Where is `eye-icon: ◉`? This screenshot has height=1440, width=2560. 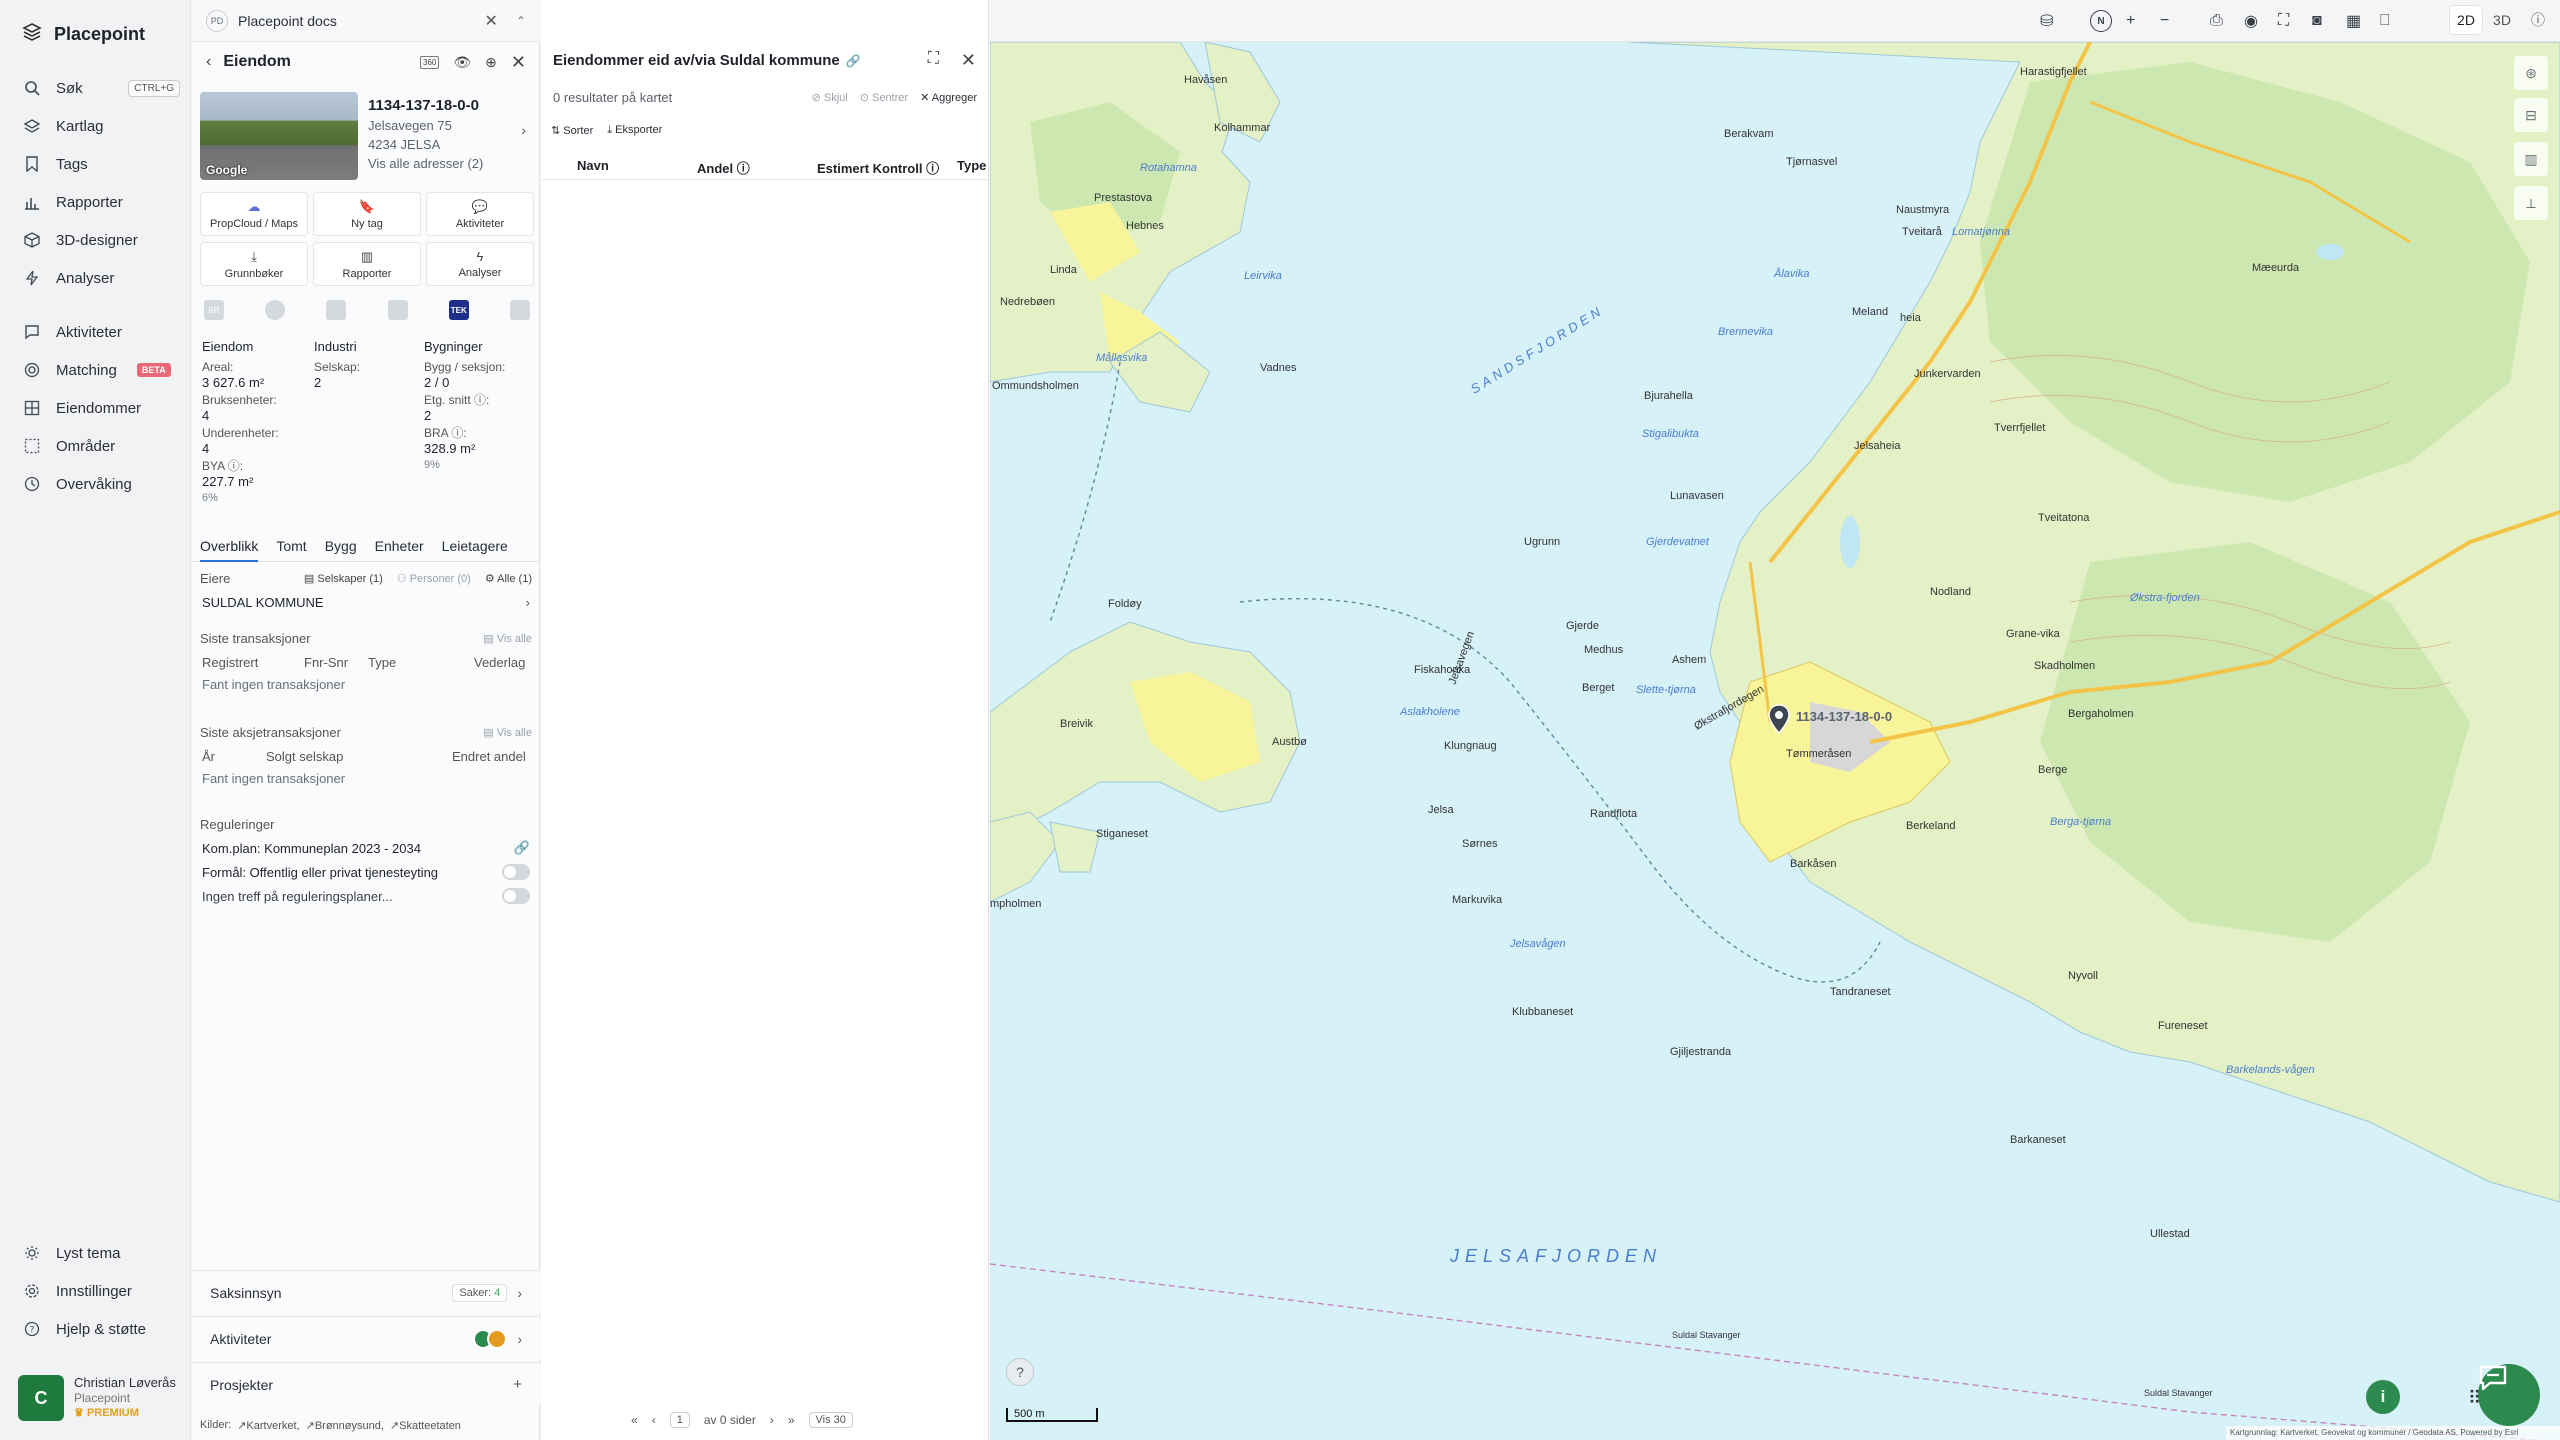
eye-icon: ◉ is located at coordinates (2251, 21).